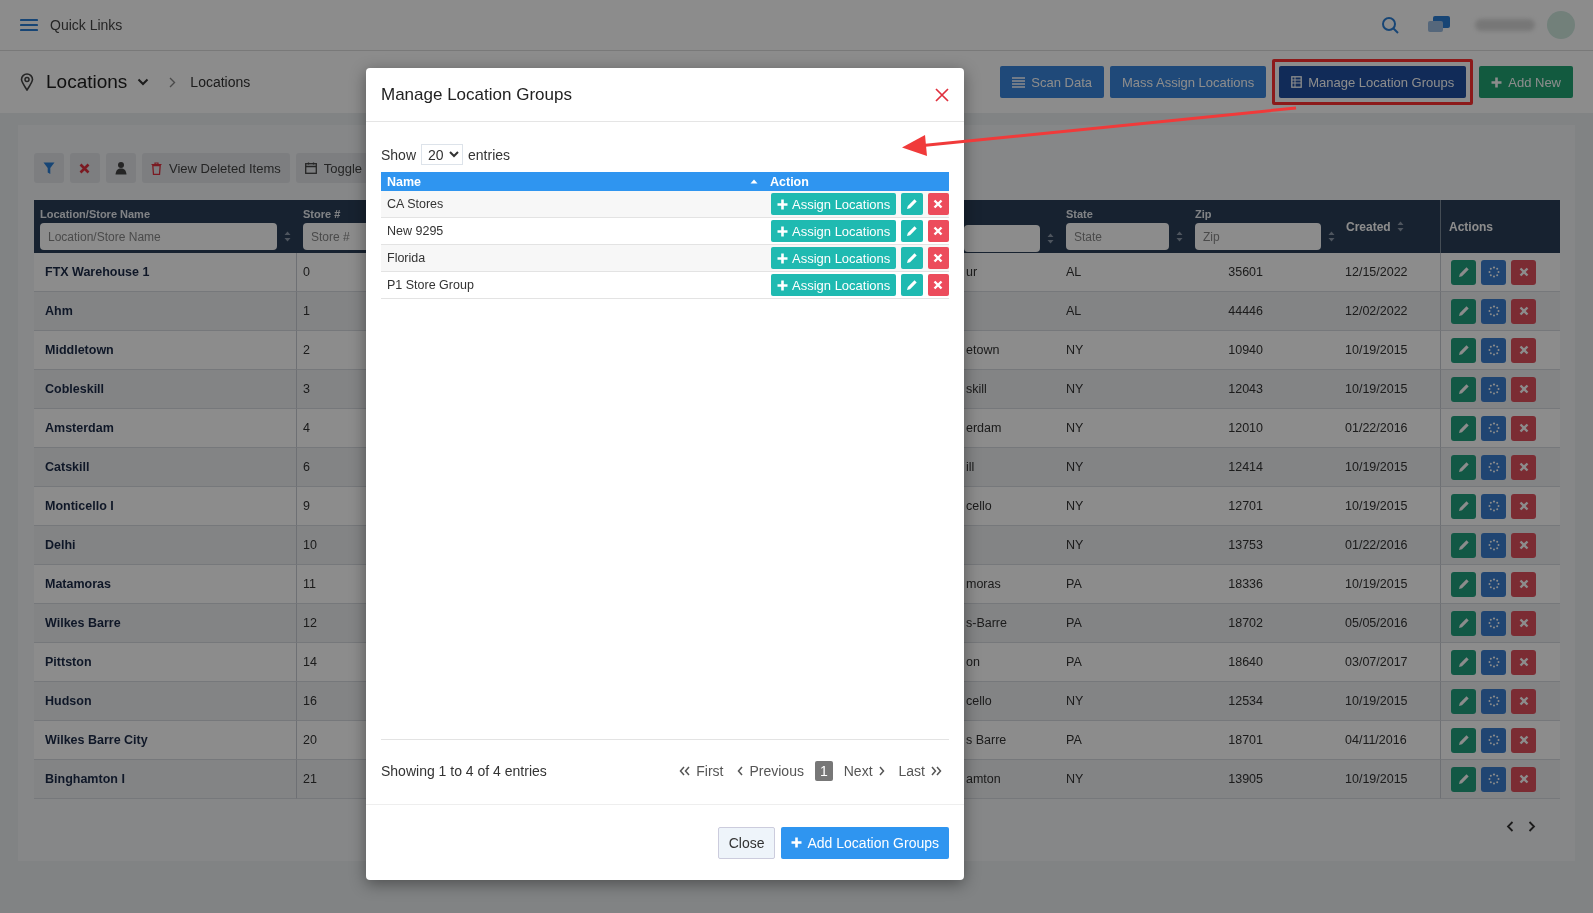  Describe the element at coordinates (865, 842) in the screenshot. I see `add-location-groups-button: Add Location Groups` at that location.